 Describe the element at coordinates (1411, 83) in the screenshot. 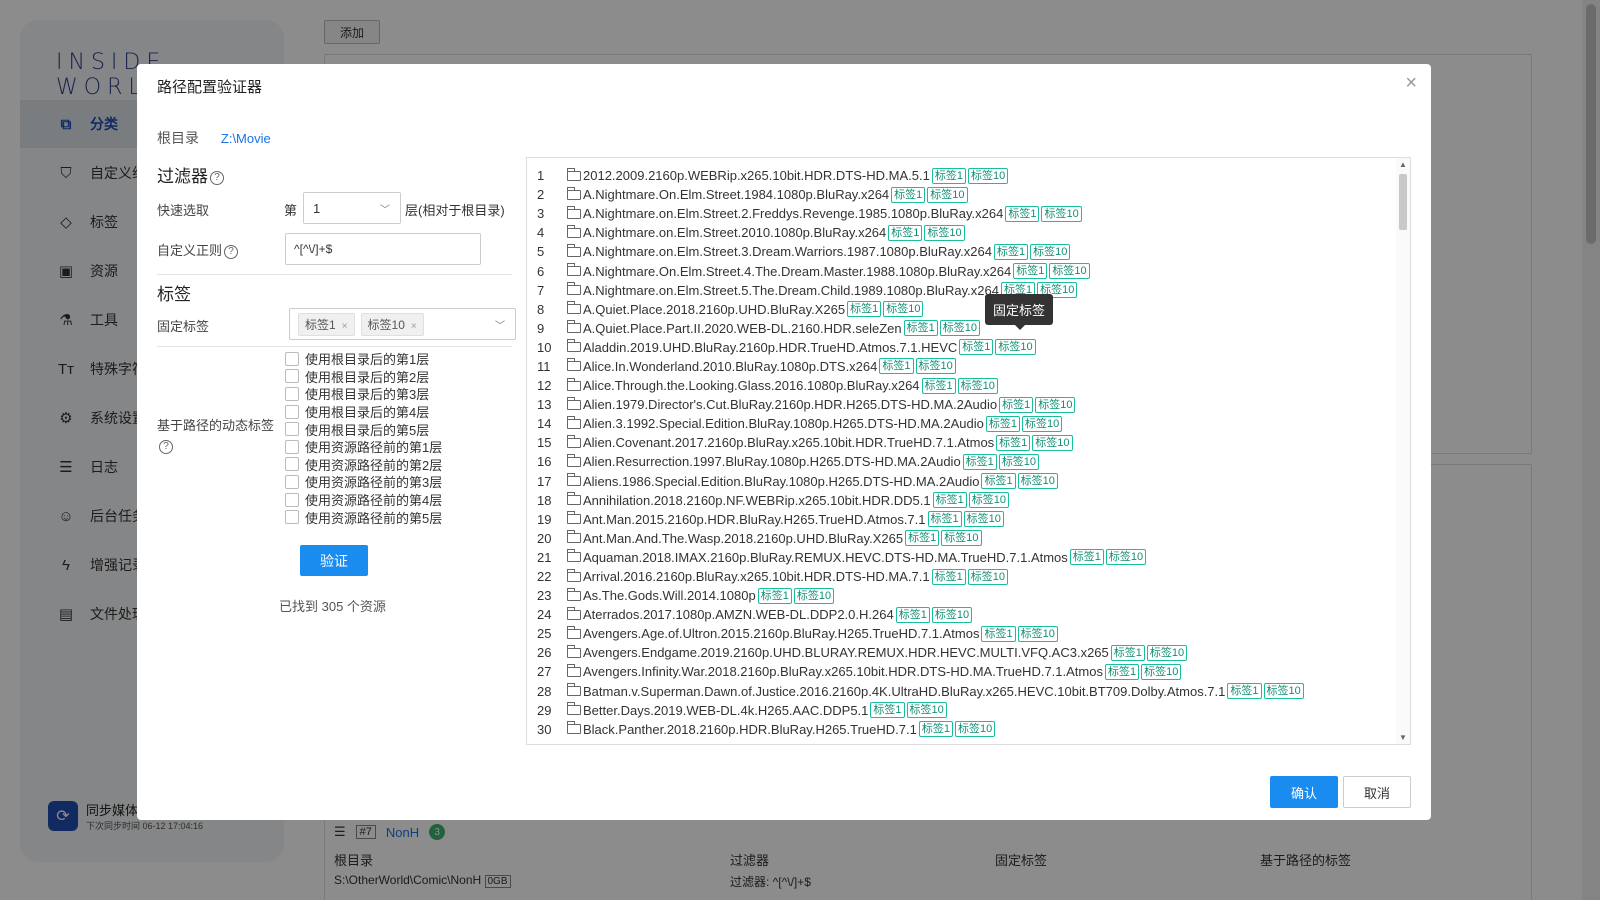

I see `close-icon: ×` at that location.